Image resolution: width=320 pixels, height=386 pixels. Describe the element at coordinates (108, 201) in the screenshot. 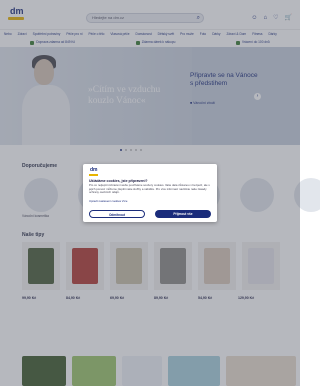

I see `cookie-settings-link: Upravit nastavení cookies Více` at that location.